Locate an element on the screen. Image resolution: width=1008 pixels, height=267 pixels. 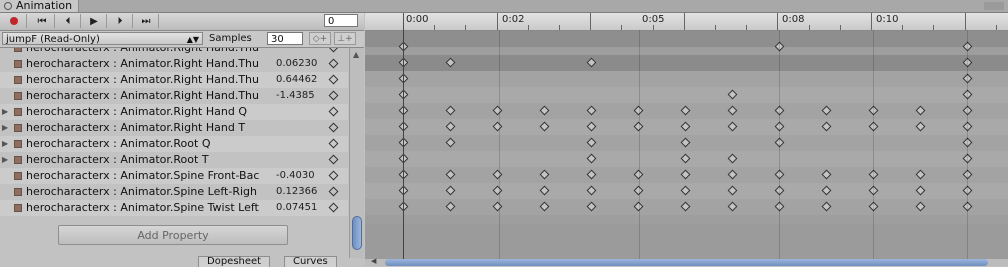
property-value: 0.64462 is located at coordinates (303, 80).